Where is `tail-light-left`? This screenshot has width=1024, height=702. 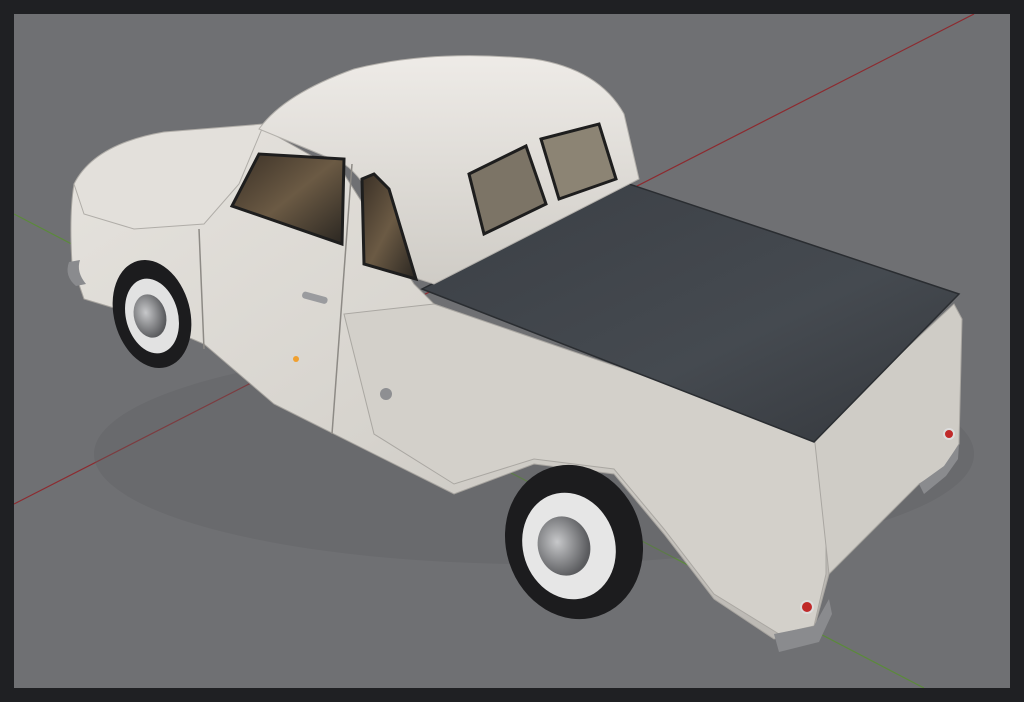 tail-light-left is located at coordinates (807, 607).